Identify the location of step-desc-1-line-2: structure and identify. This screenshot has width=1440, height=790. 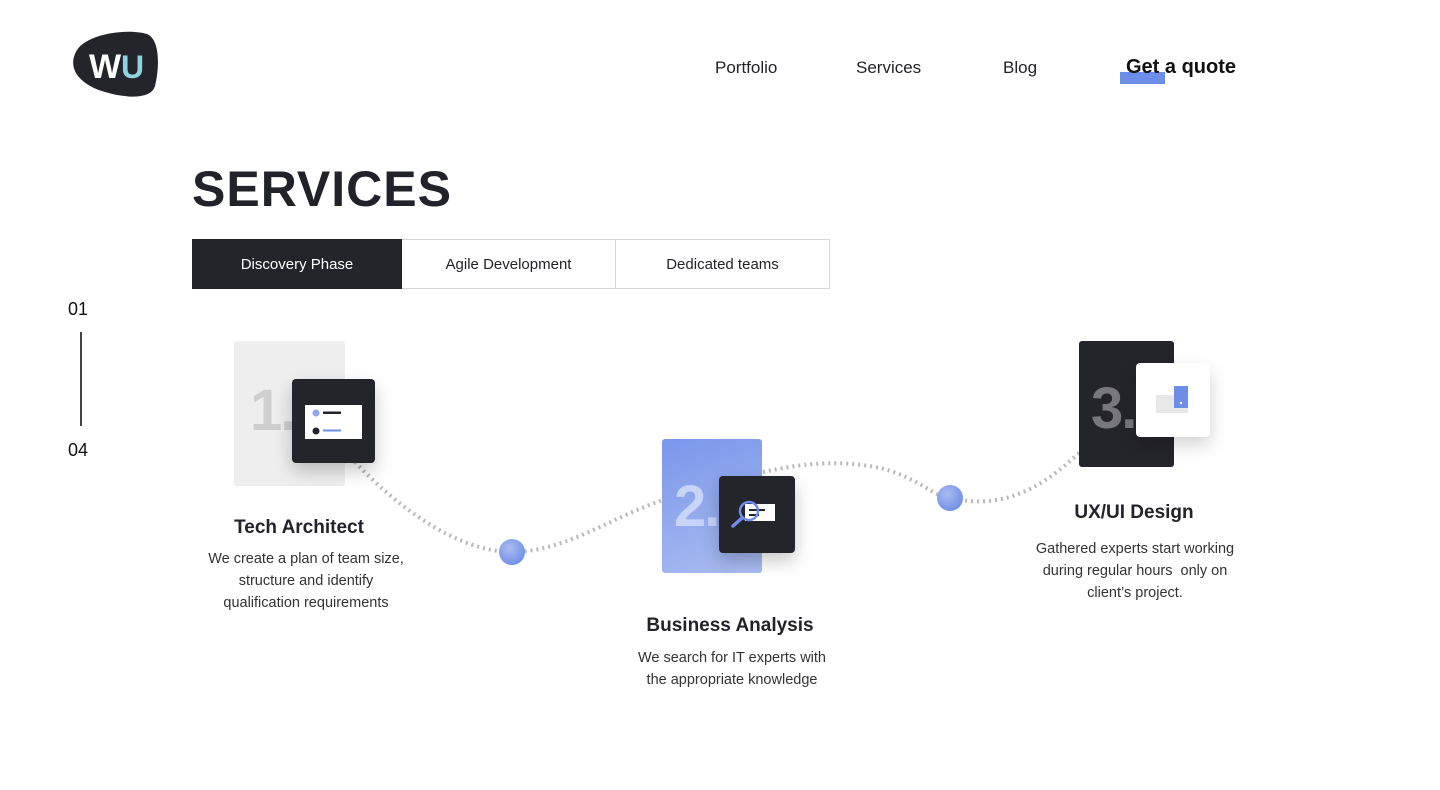
(306, 581).